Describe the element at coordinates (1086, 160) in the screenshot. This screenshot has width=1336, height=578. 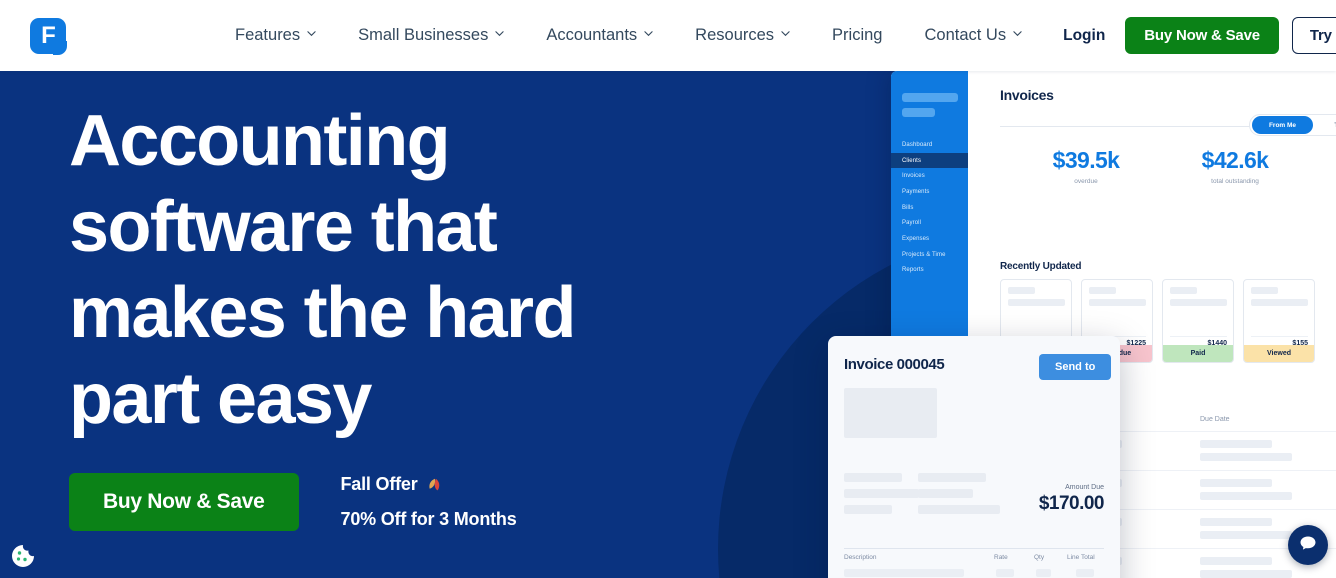
I see `stat-value: $39.5k` at that location.